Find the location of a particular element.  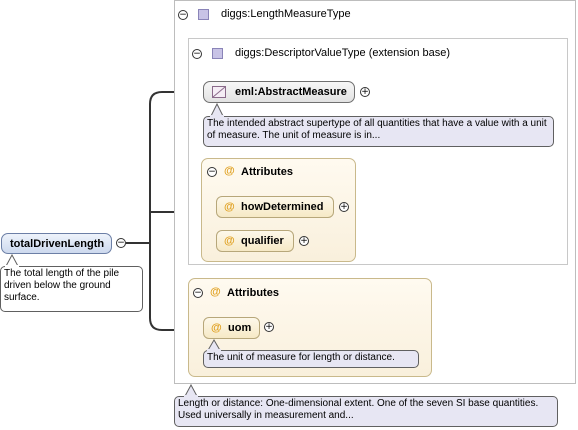

abstract-element-icon is located at coordinates (219, 92).